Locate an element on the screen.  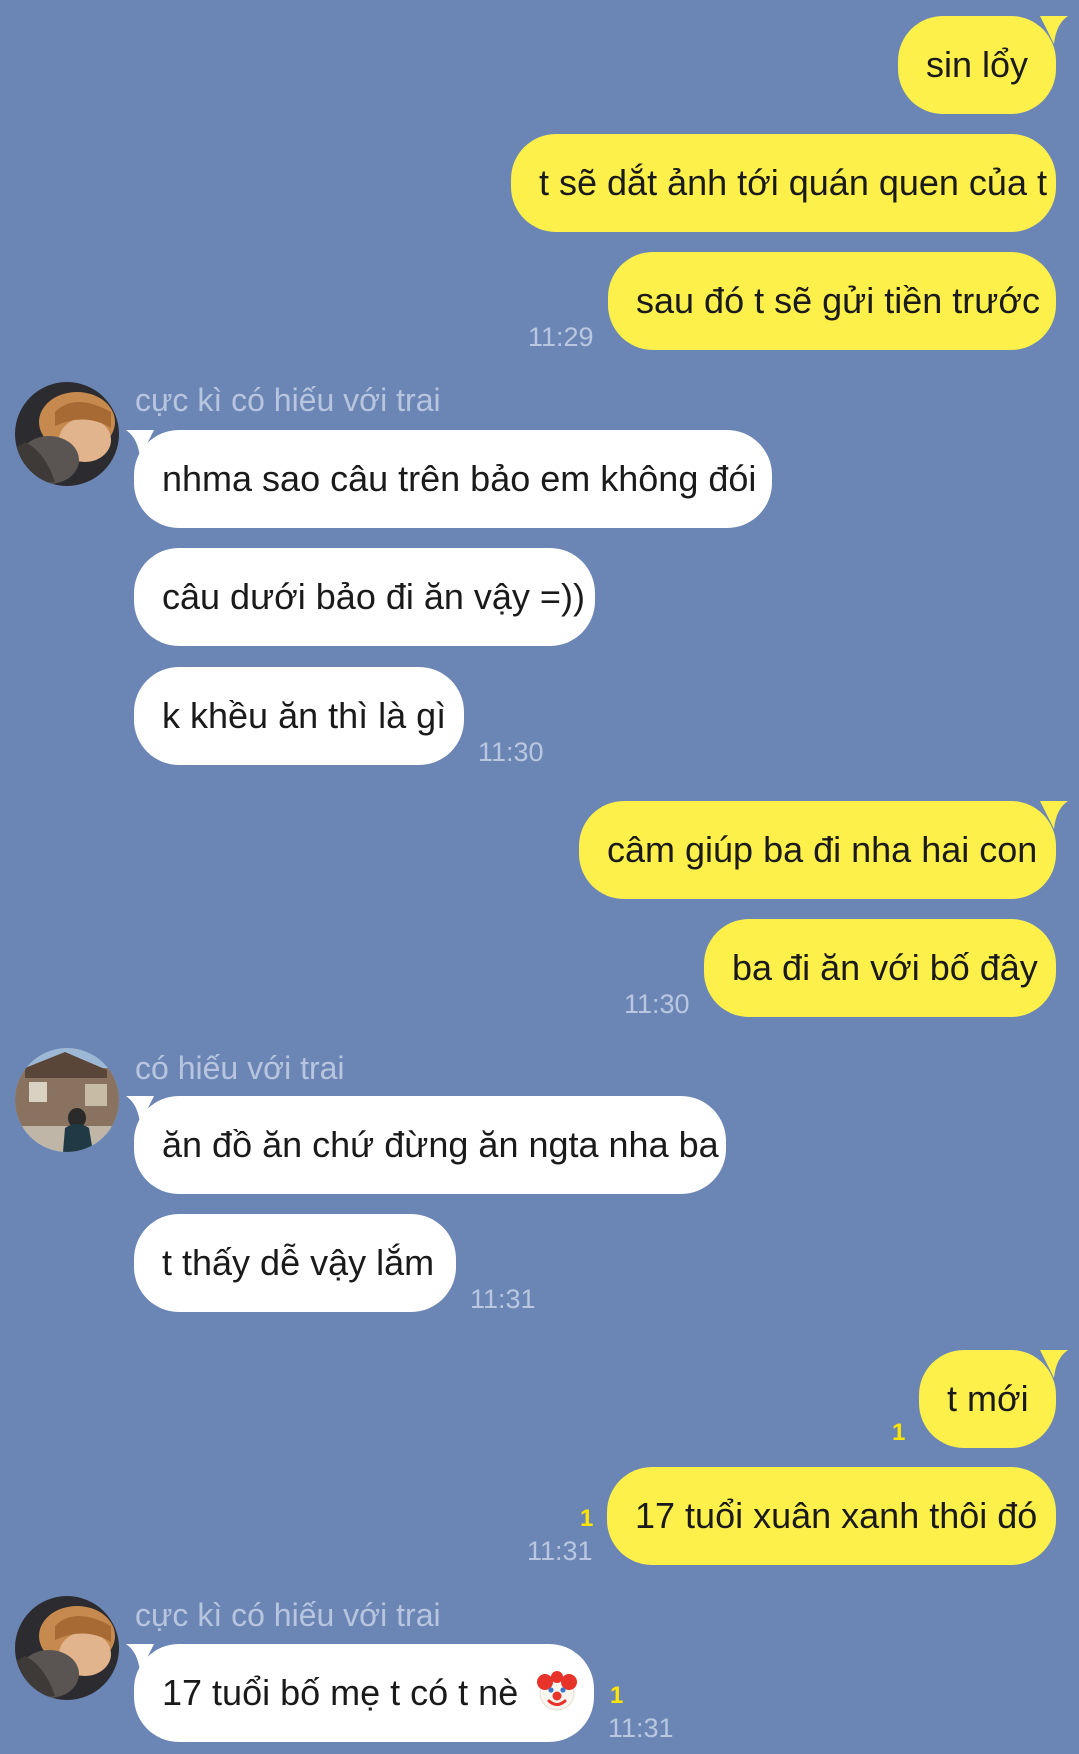
message-text: 17 tuổi bố mẹ t có t nè is located at coordinates (340, 1692).